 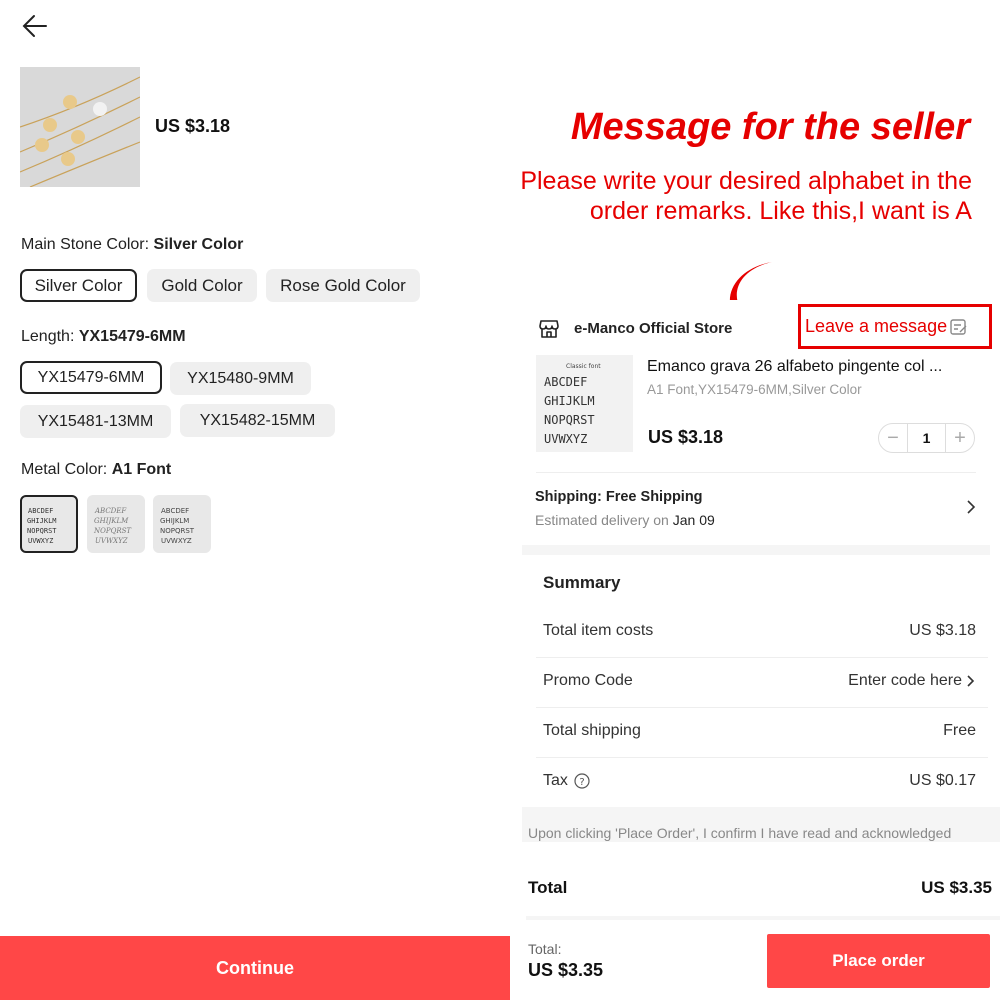 What do you see at coordinates (549, 329) in the screenshot?
I see `store-icon` at bounding box center [549, 329].